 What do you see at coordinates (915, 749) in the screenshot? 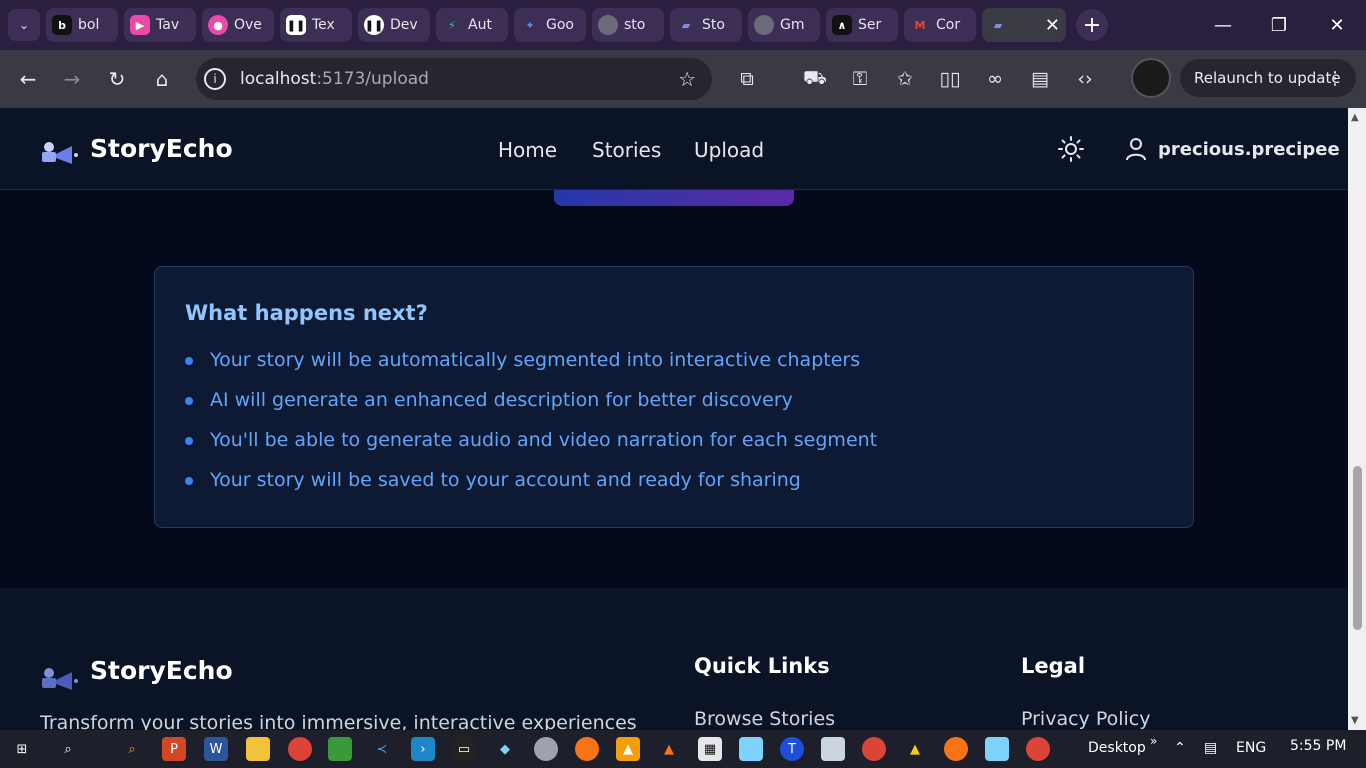
I see `warning-app-icon: ▲` at bounding box center [915, 749].